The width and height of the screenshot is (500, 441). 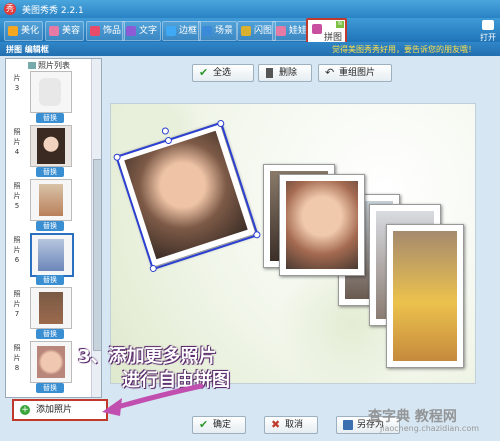 What do you see at coordinates (95, 31) in the screenshot?
I see `heart-icon` at bounding box center [95, 31].